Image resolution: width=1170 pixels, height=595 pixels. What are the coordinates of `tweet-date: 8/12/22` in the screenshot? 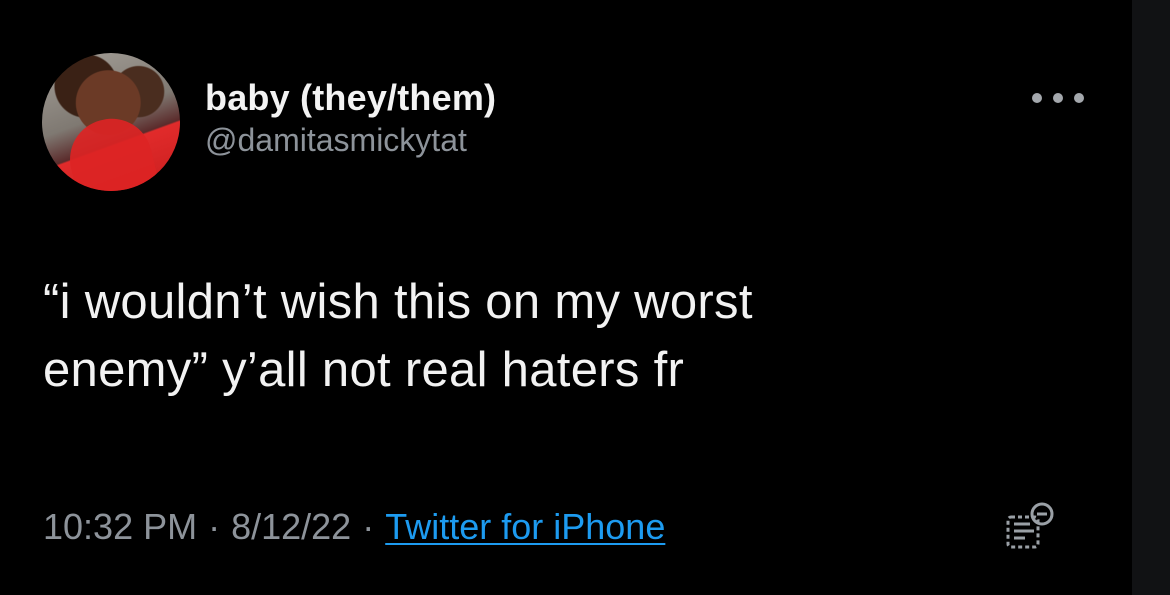 It's located at (291, 527).